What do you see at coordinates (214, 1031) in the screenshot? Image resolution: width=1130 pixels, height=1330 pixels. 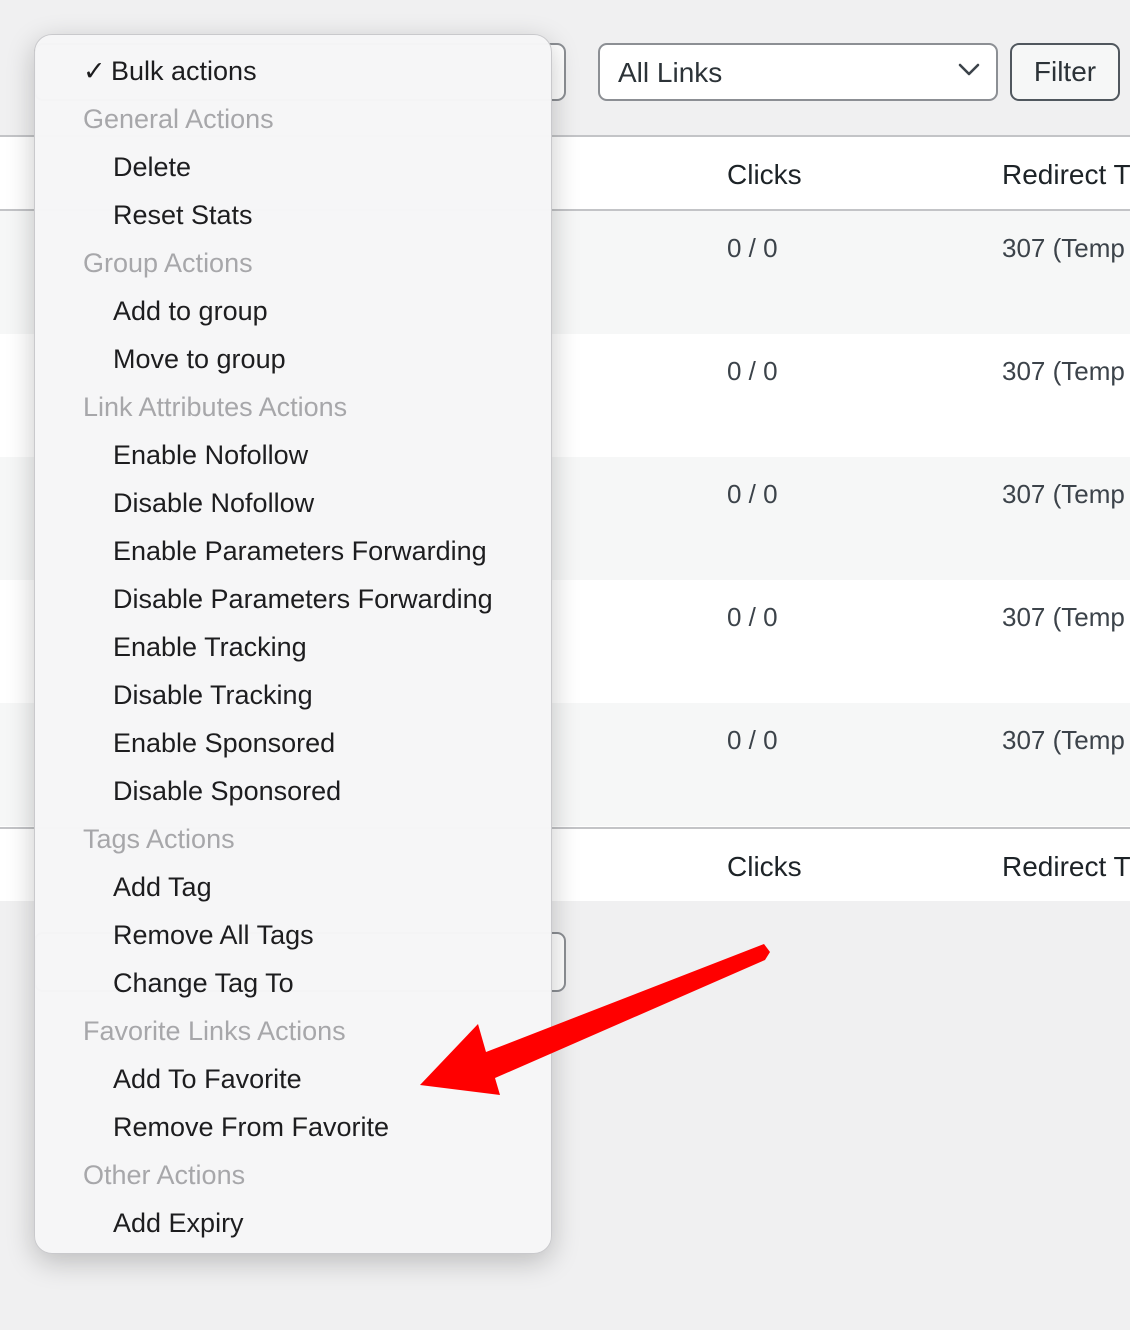 I see `menu-group-favorite-links-actions: Favorite Links Actions` at bounding box center [214, 1031].